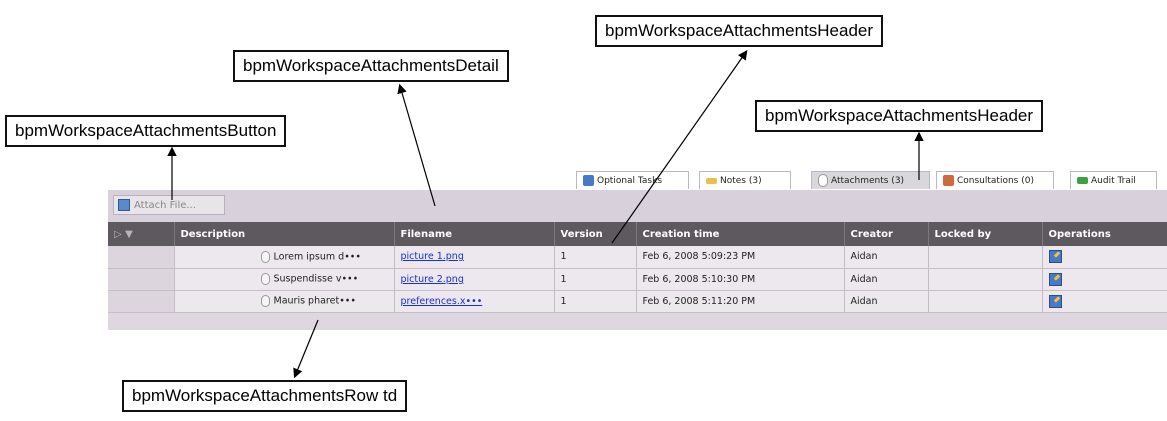 This screenshot has height=421, width=1167. What do you see at coordinates (315, 301) in the screenshot?
I see `description-text: Mauris pharet•••` at bounding box center [315, 301].